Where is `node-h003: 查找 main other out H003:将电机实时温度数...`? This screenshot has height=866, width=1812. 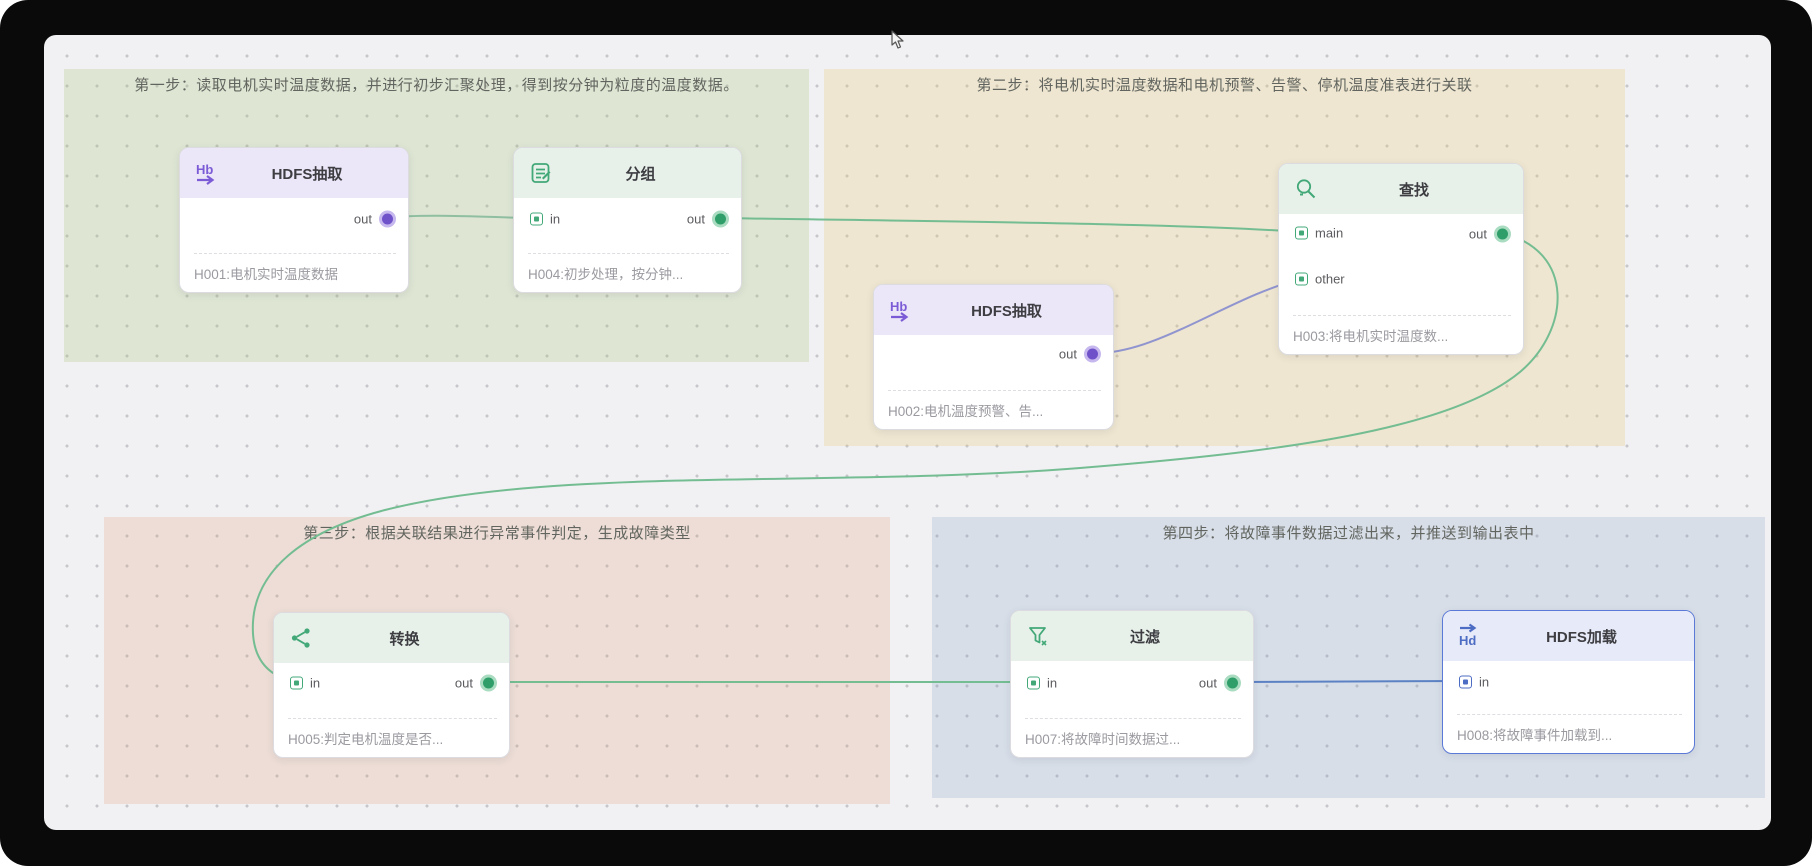
node-h003: 查找 main other out H003:将电机实时温度数... is located at coordinates (1401, 259).